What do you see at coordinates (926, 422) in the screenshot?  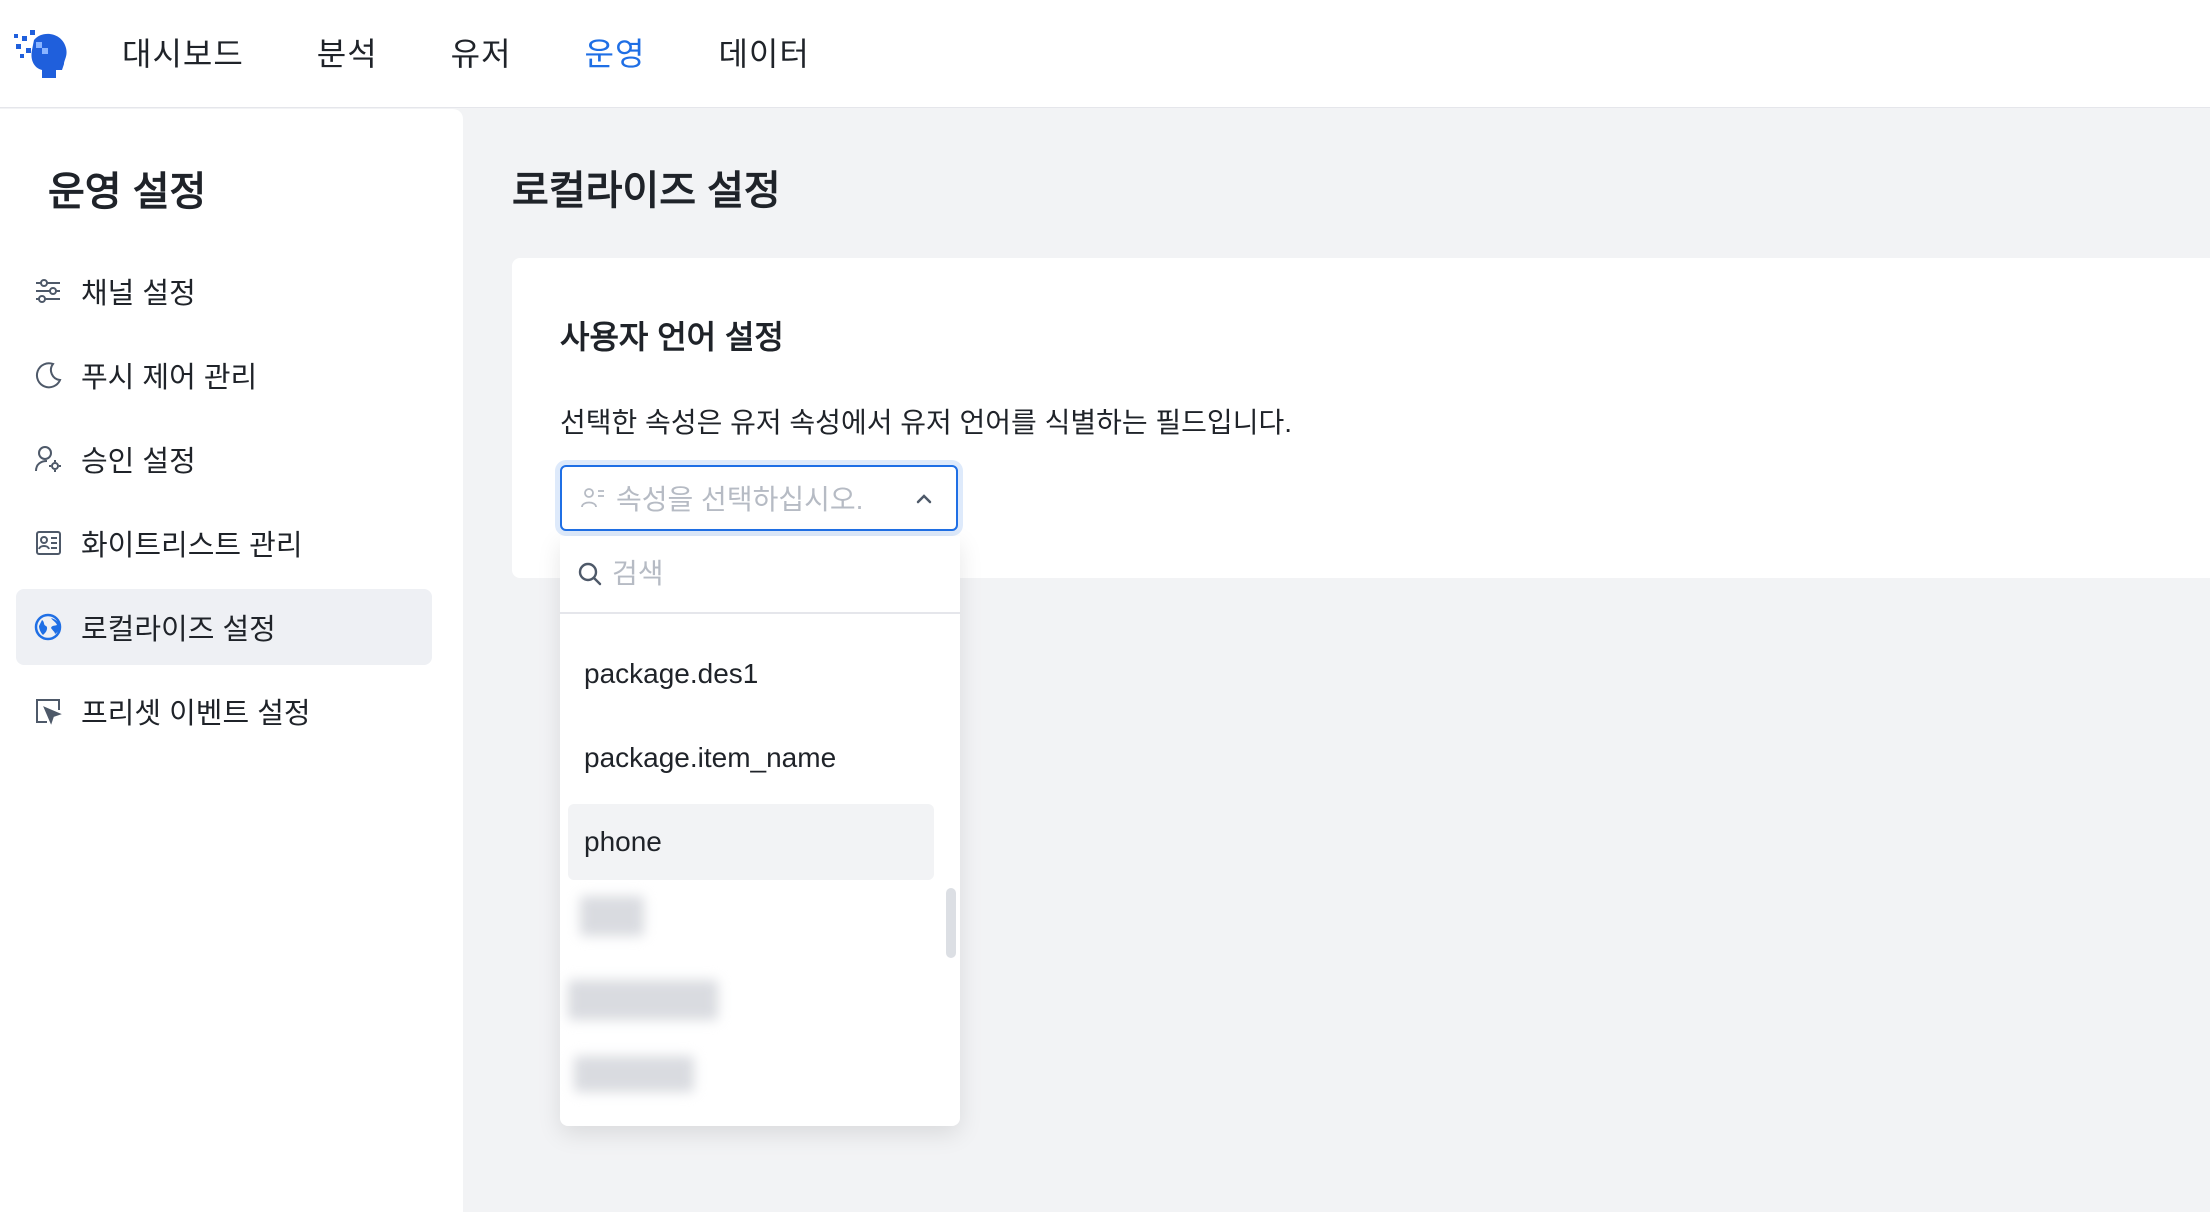 I see `card-description: 선택한 속성은 유저 속성에서 유저 언어를 식별하는 필드입니다.` at bounding box center [926, 422].